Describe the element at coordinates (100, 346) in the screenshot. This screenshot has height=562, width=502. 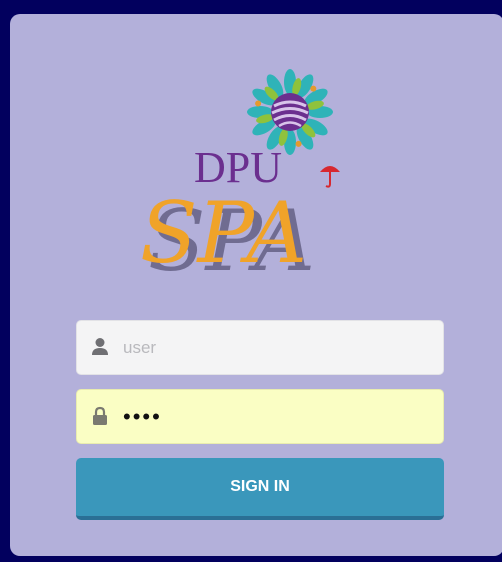
I see `user-icon` at that location.